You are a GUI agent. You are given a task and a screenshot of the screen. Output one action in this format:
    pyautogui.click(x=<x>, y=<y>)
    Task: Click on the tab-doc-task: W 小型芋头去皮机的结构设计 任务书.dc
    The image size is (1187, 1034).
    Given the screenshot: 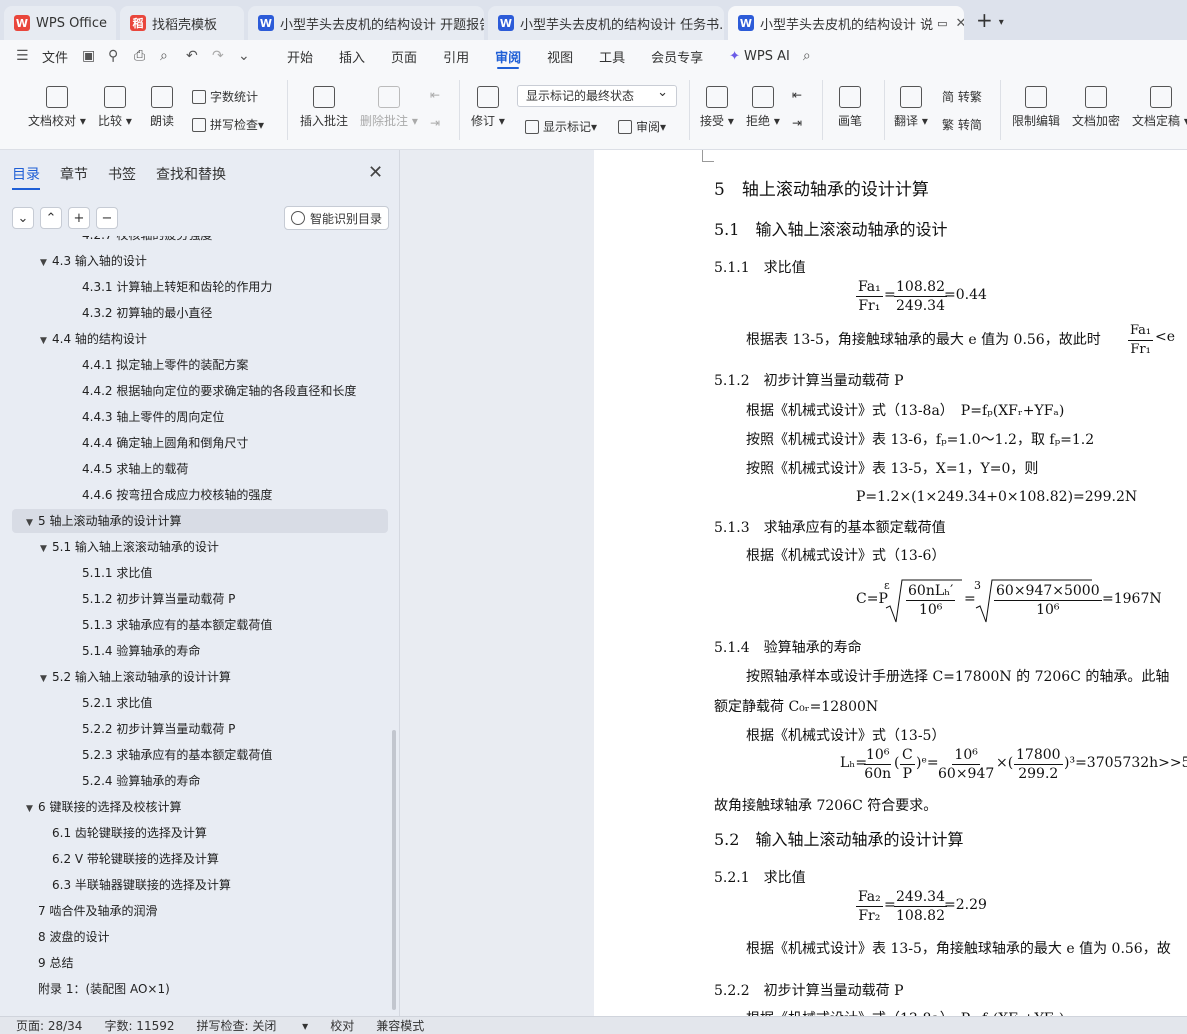 What is the action you would take?
    pyautogui.click(x=606, y=23)
    